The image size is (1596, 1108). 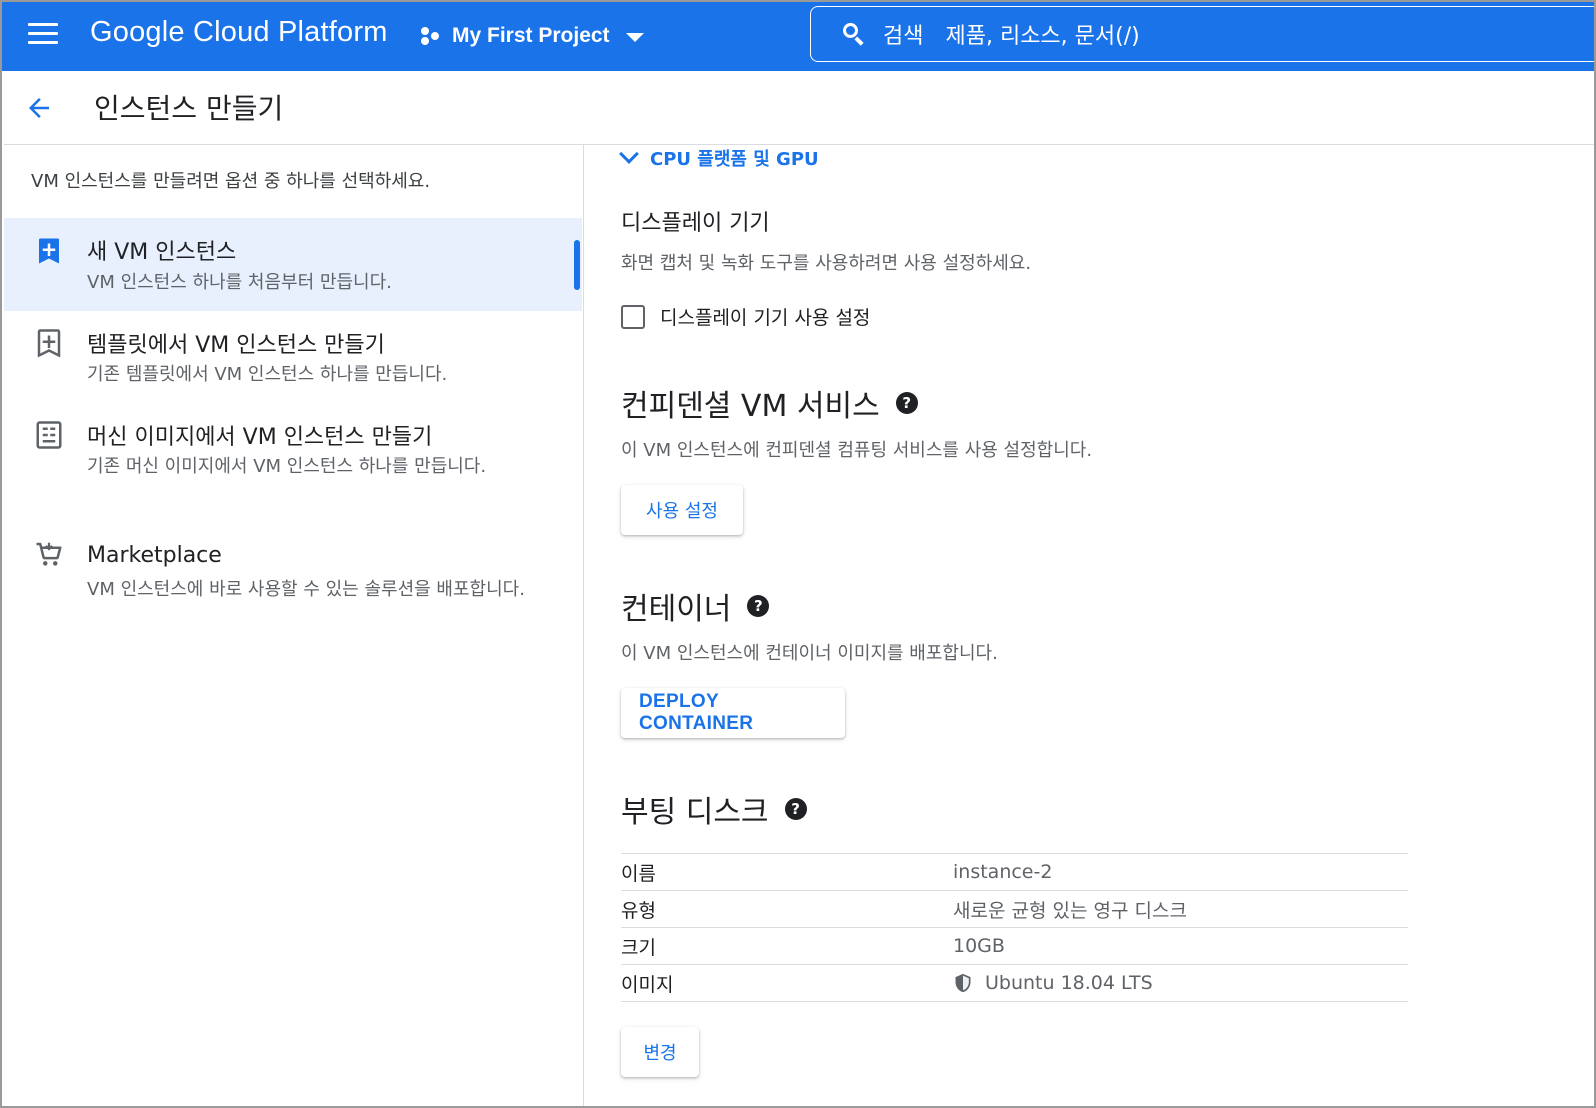 I want to click on confidential-vm-title: 컨피덴셜 VM 서비스, so click(x=750, y=406).